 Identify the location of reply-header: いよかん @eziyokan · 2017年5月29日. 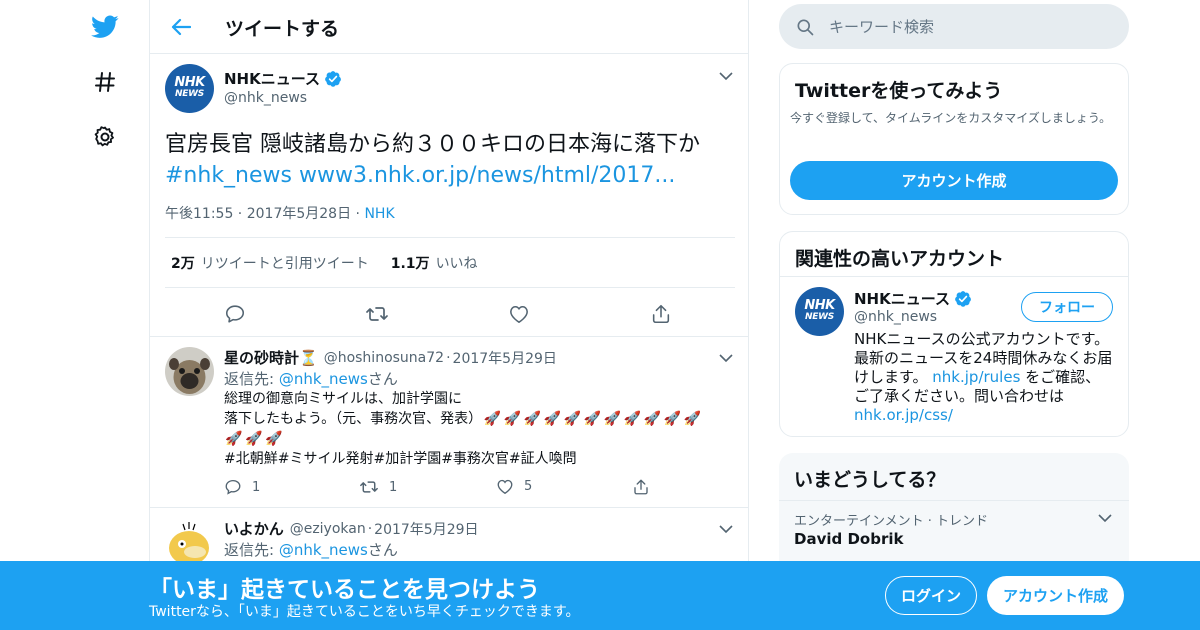
(351, 528).